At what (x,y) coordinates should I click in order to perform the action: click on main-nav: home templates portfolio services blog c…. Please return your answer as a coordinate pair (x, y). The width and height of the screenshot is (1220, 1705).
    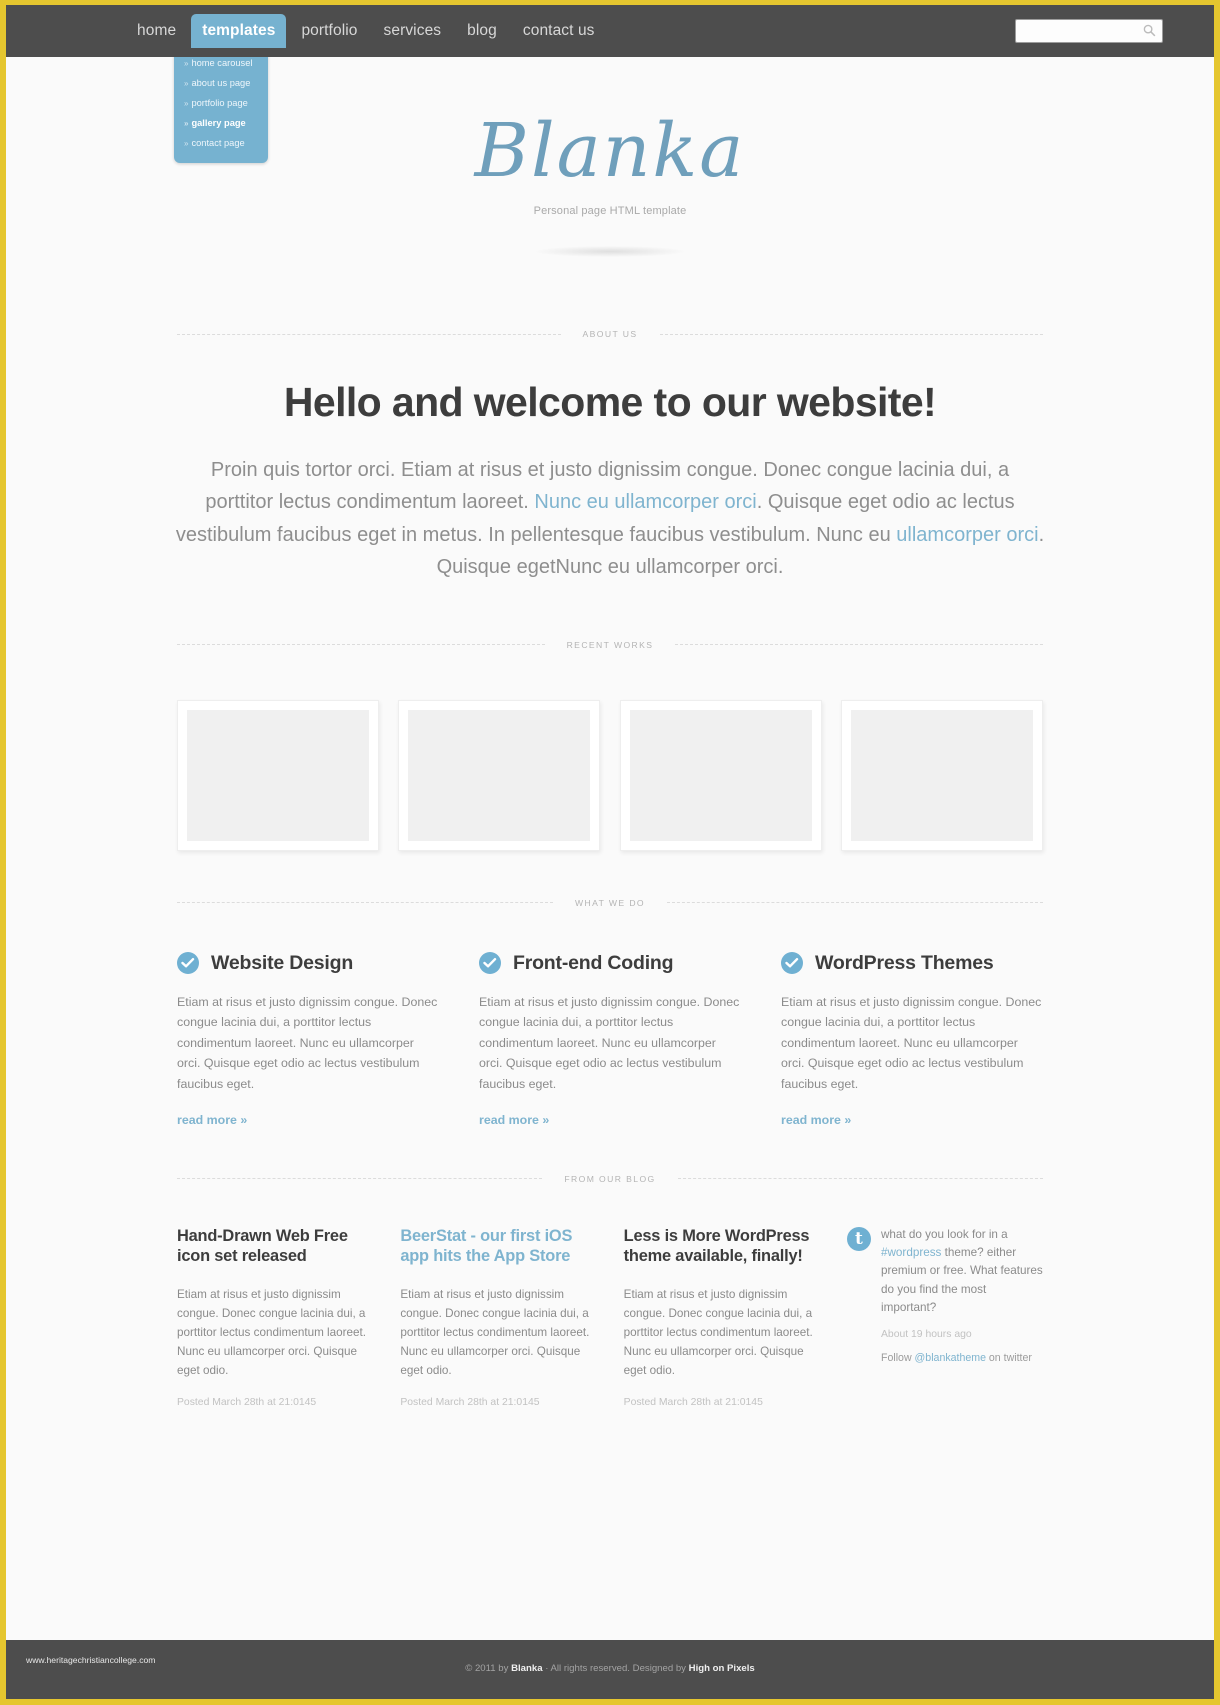
    Looking at the image, I should click on (368, 38).